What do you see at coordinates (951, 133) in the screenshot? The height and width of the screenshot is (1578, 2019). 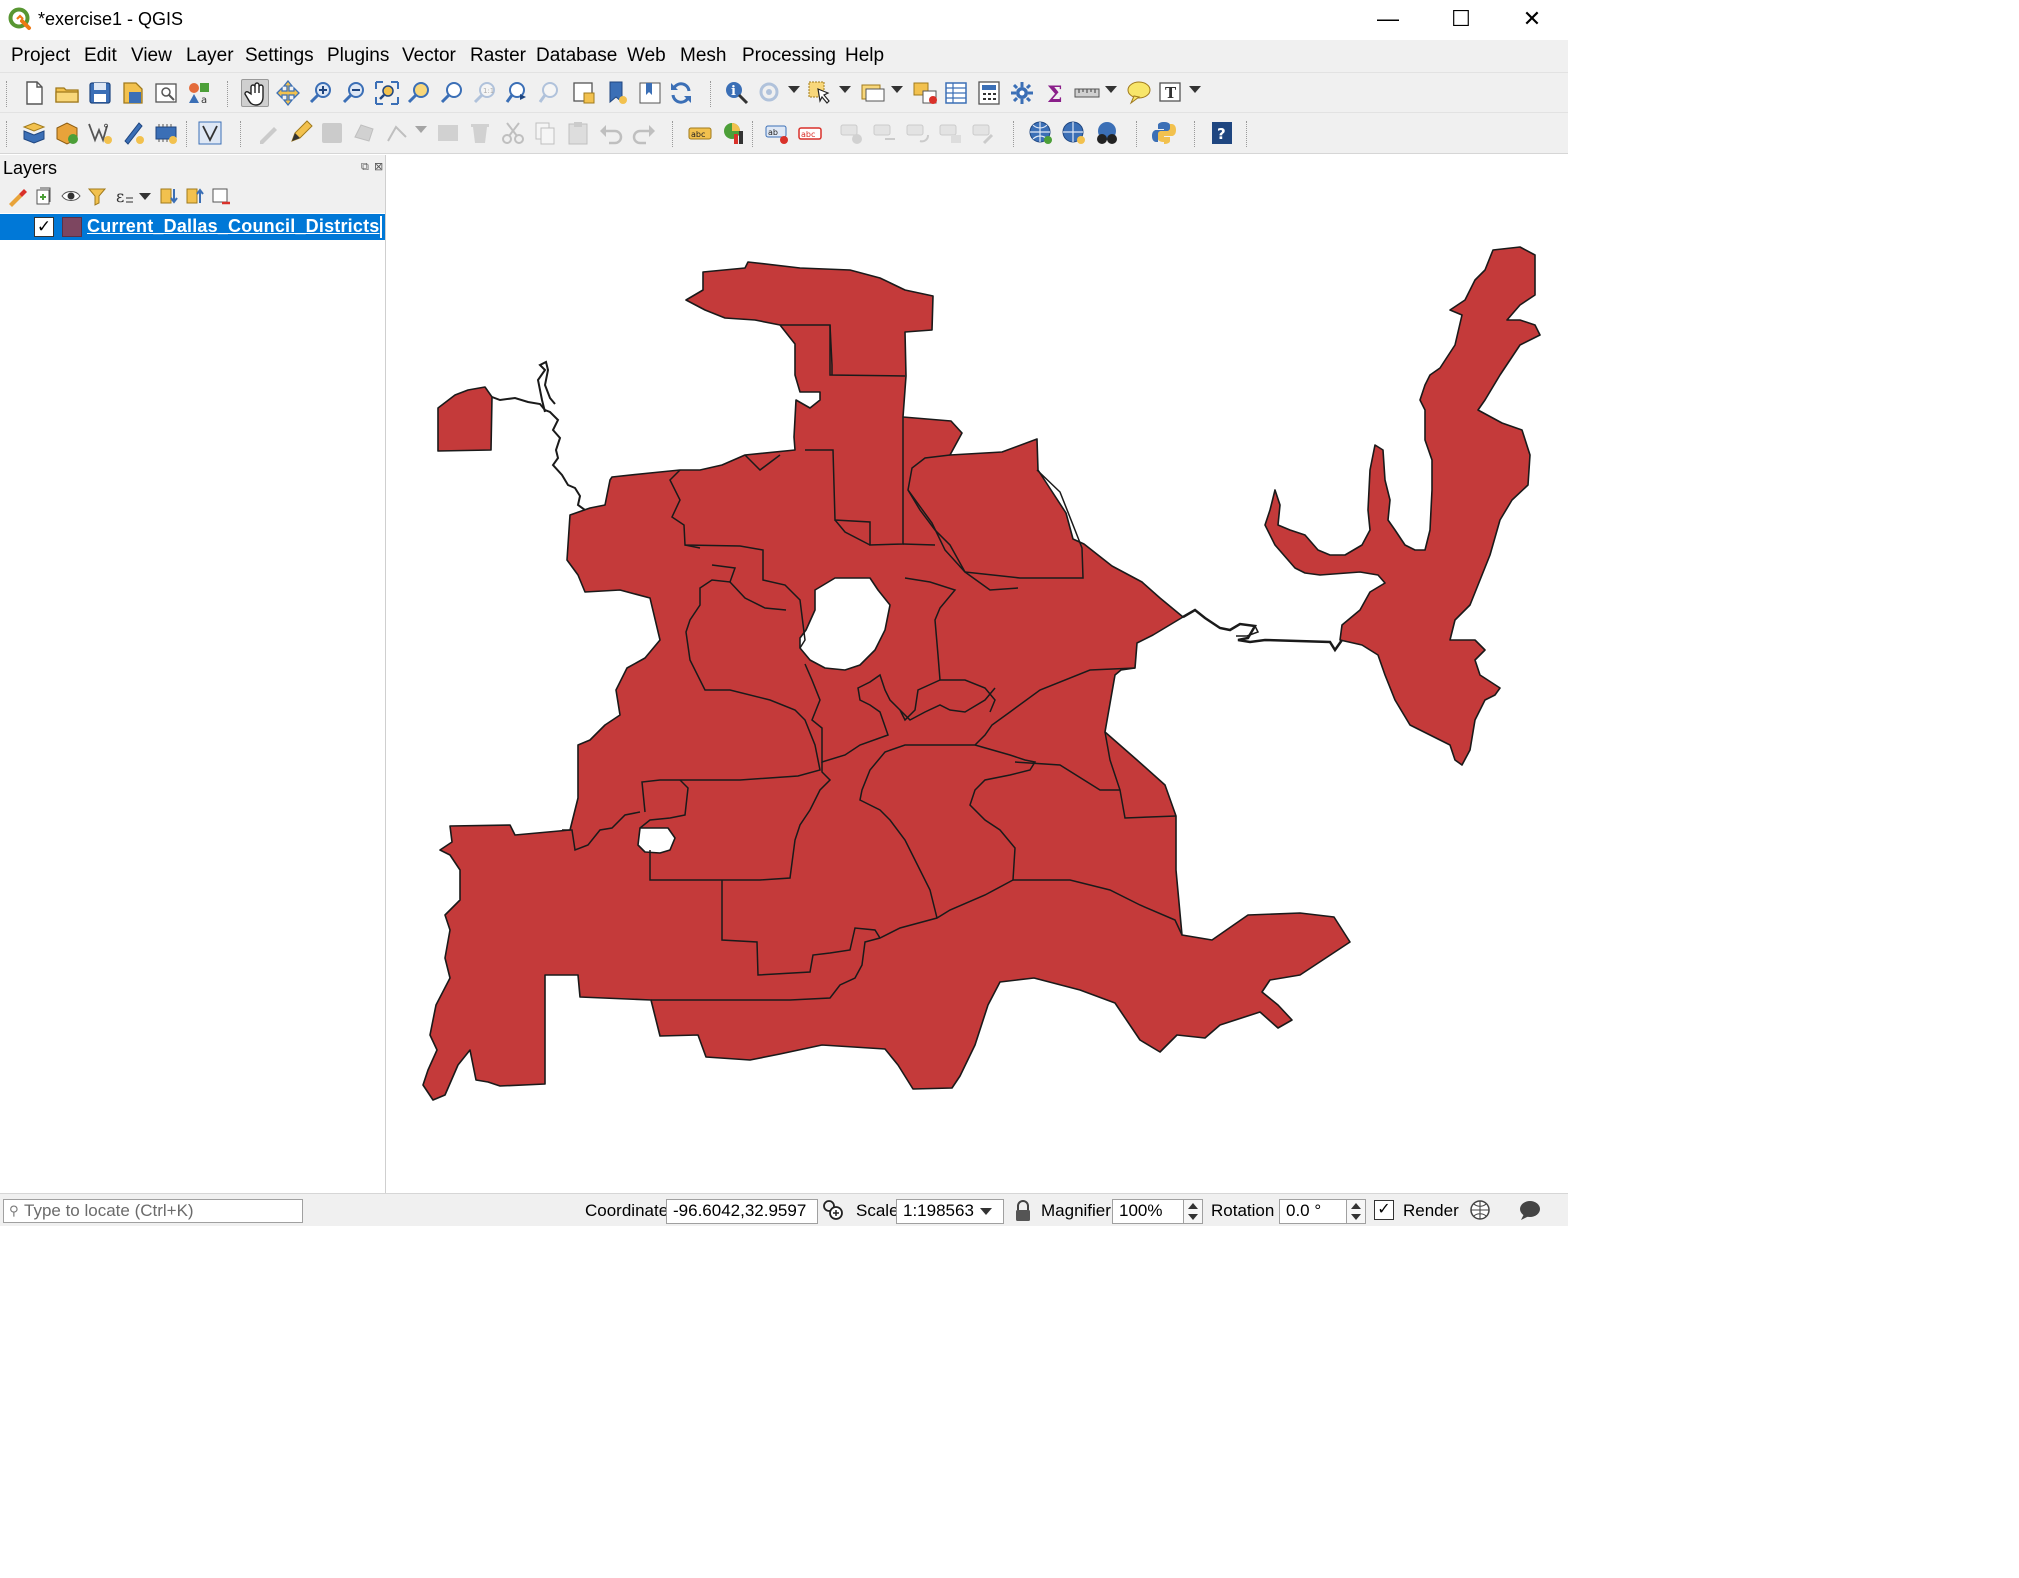 I see `change-label-icon` at bounding box center [951, 133].